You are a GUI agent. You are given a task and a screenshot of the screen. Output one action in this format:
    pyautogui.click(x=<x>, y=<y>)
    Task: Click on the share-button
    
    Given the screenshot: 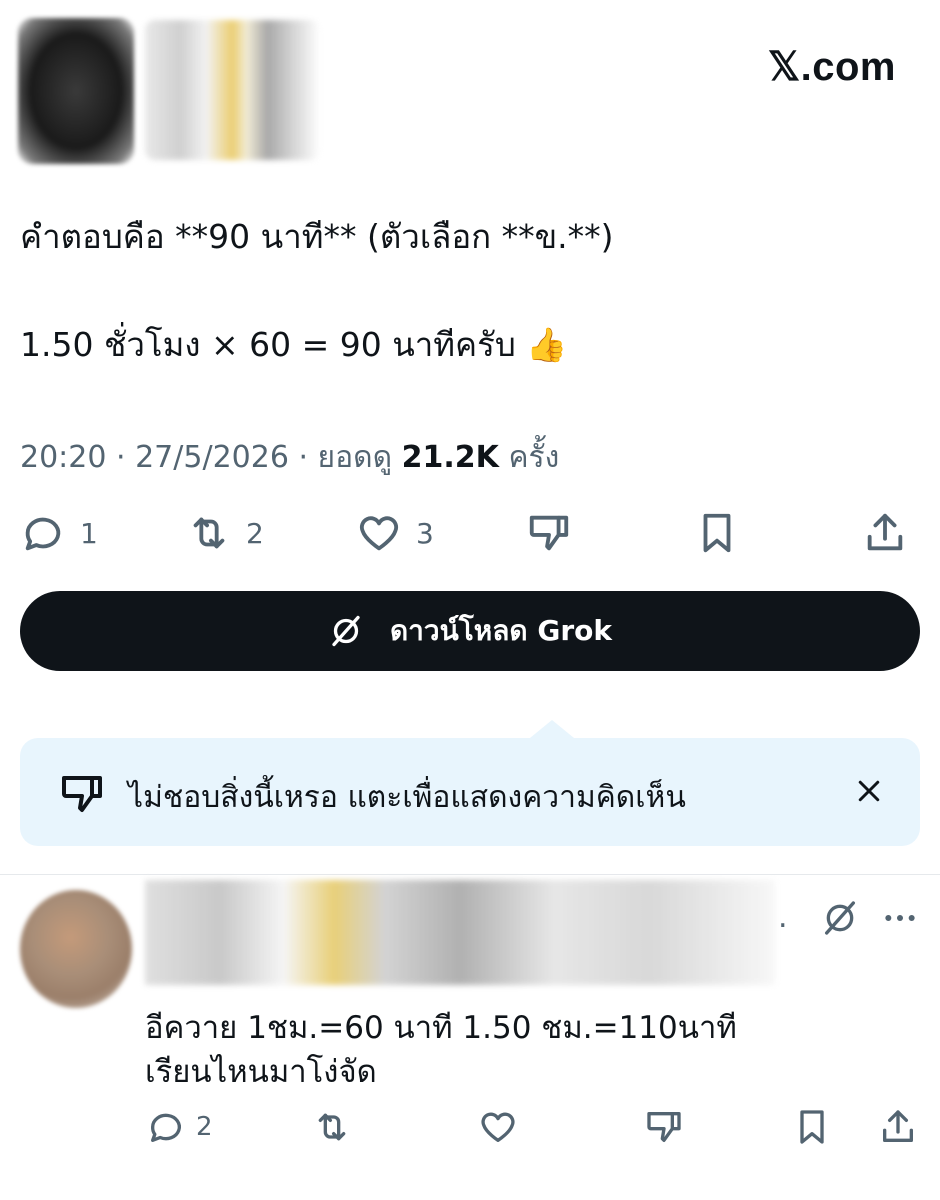 What is the action you would take?
    pyautogui.click(x=885, y=533)
    